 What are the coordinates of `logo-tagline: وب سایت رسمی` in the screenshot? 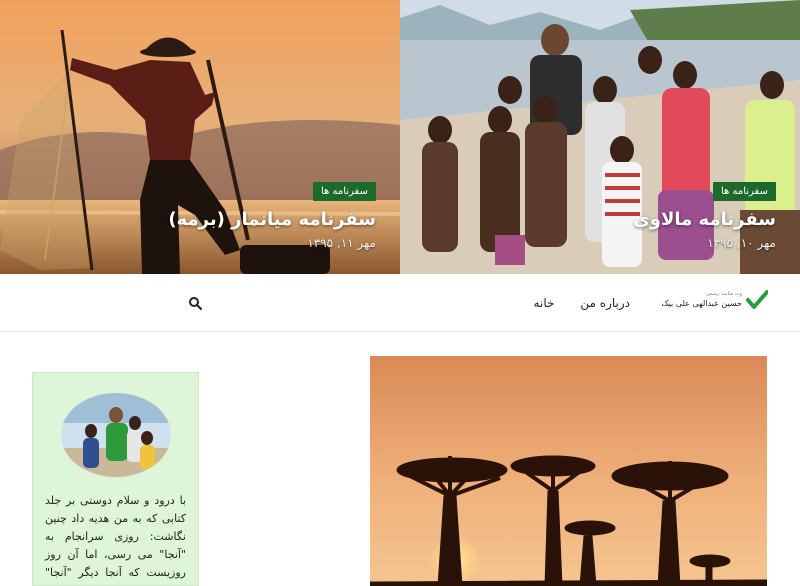 It's located at (724, 294).